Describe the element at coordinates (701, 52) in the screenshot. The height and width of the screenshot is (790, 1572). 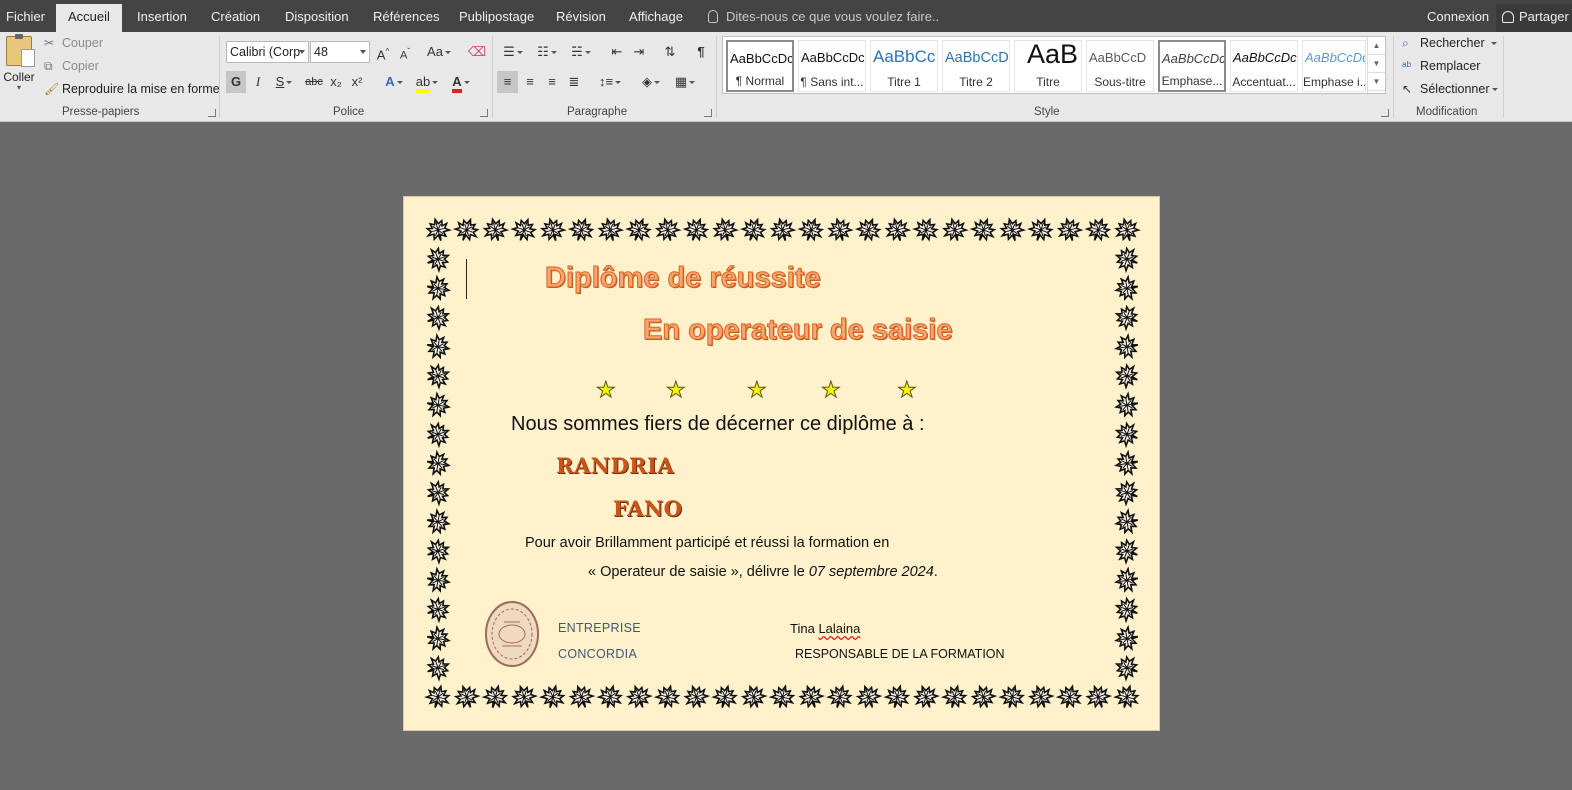
I see `show-marks-button: ¶` at that location.